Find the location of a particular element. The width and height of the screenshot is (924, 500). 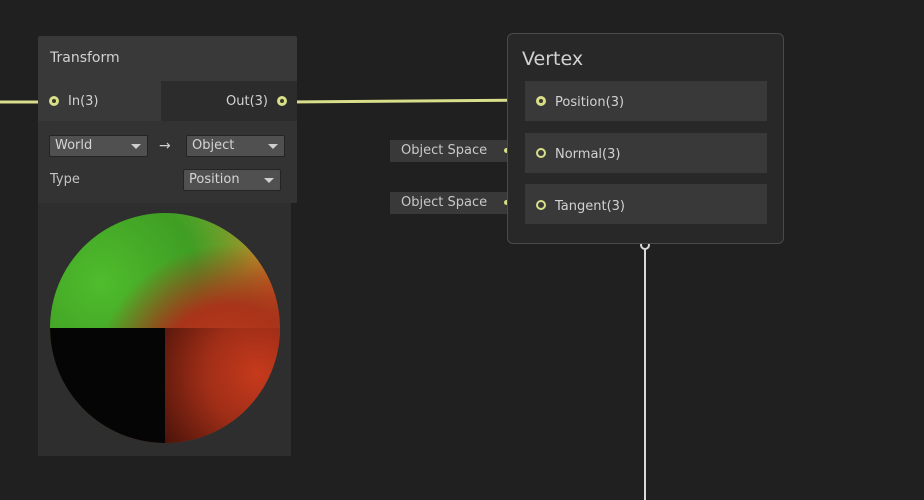

transform-input-slot: In(3) is located at coordinates (99, 101).